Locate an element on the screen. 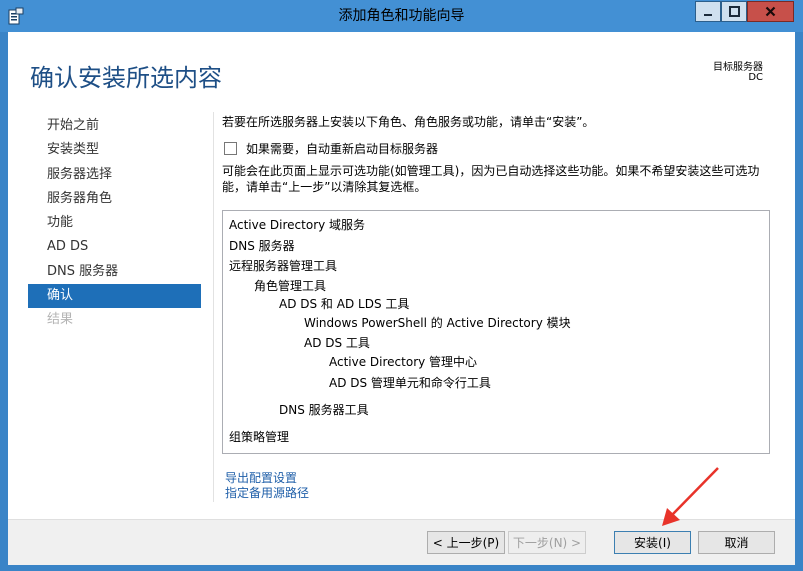 This screenshot has width=803, height=571. cancel-button: 取消 is located at coordinates (736, 542).